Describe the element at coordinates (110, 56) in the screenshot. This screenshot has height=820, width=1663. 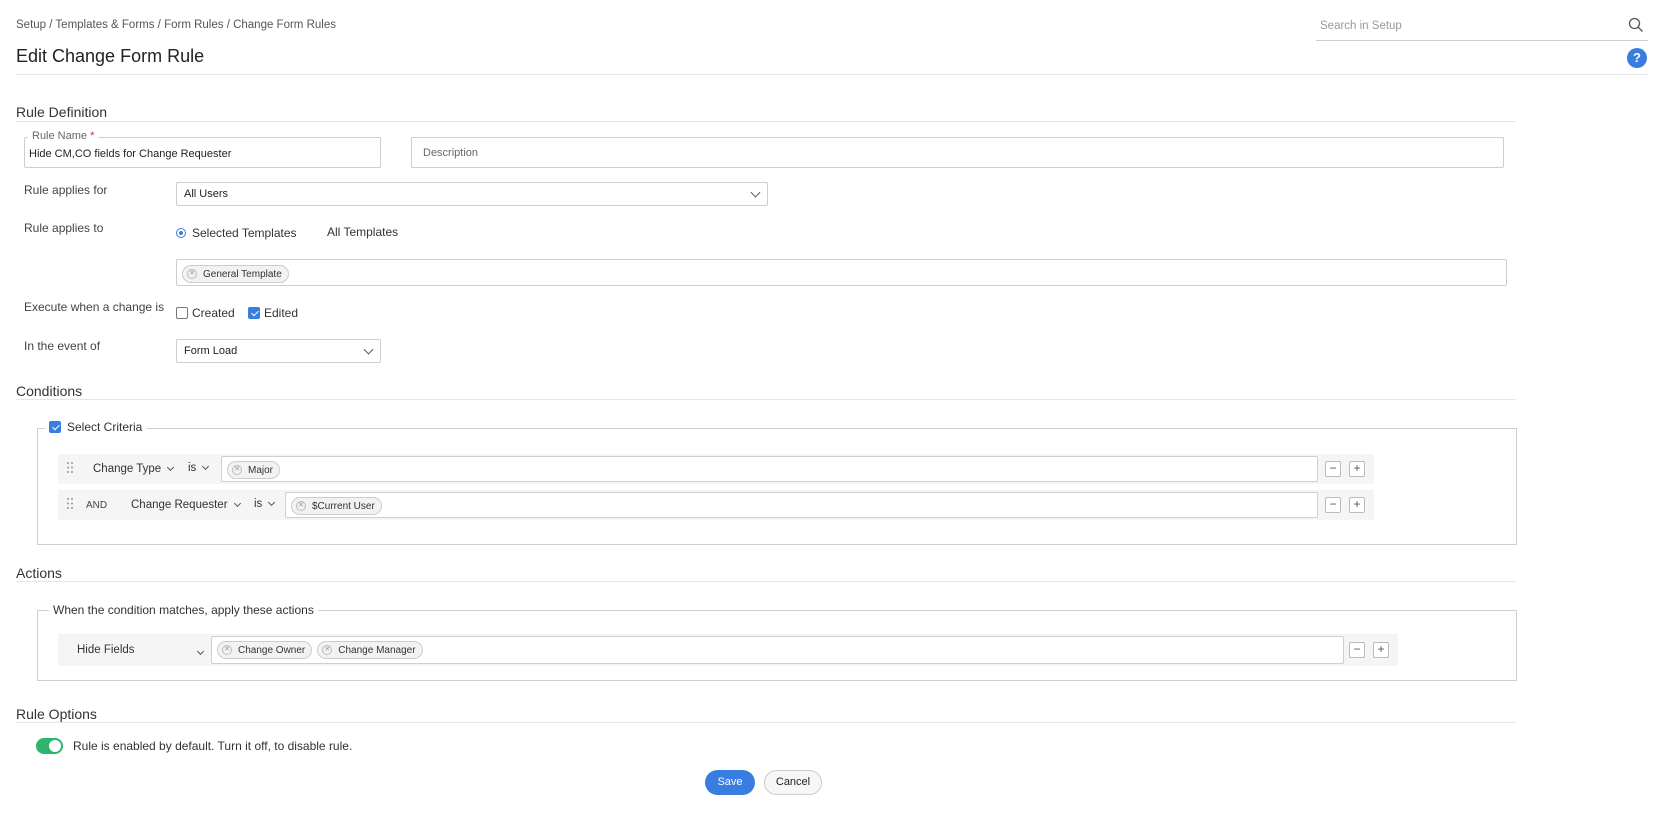
I see `page-title: Edit Change Form Rule` at that location.